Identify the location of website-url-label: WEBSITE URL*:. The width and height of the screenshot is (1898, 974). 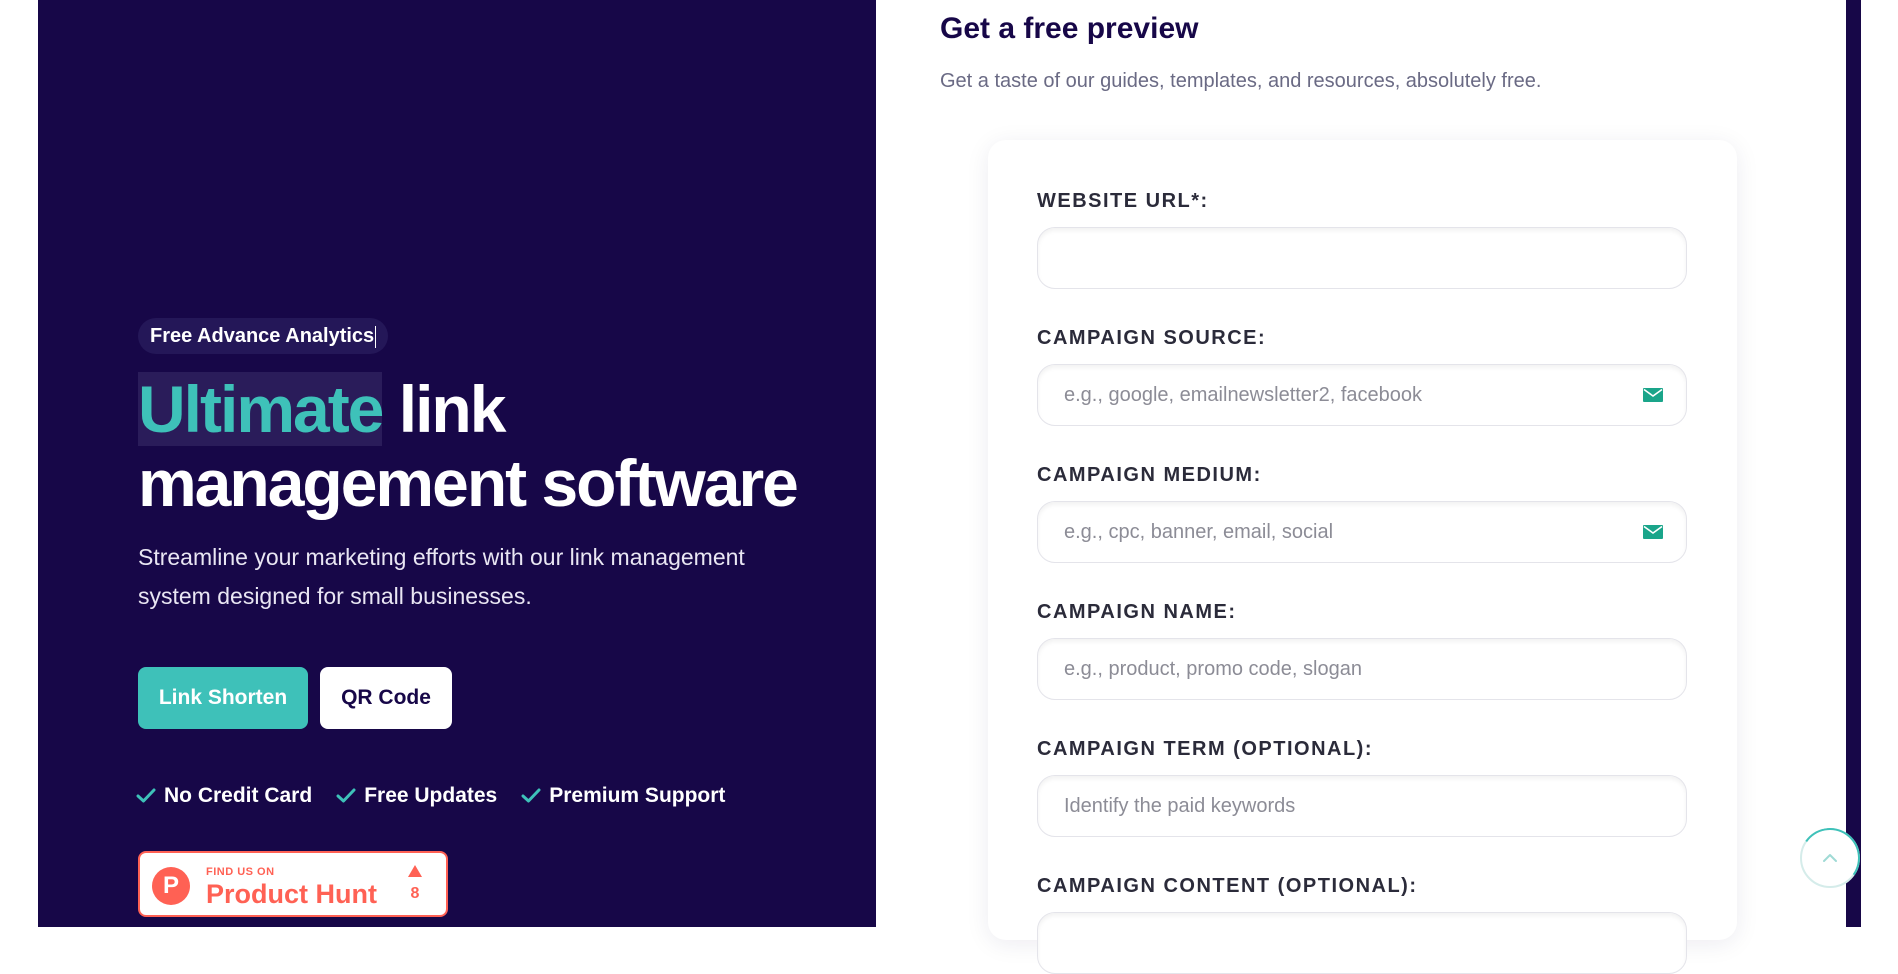
(1123, 201).